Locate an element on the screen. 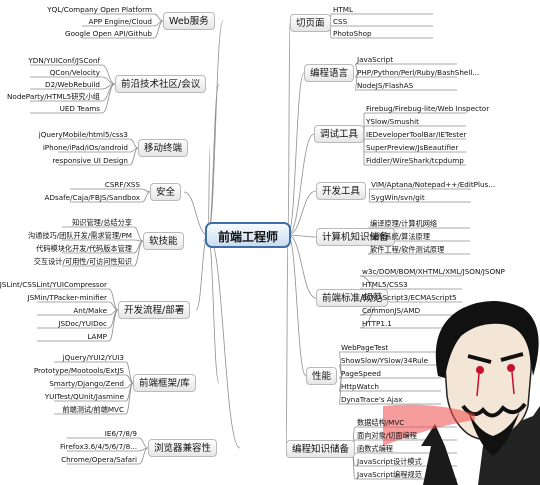 The width and height of the screenshot is (540, 485). leaf-item: APP Engine/Cloud is located at coordinates (120, 21).